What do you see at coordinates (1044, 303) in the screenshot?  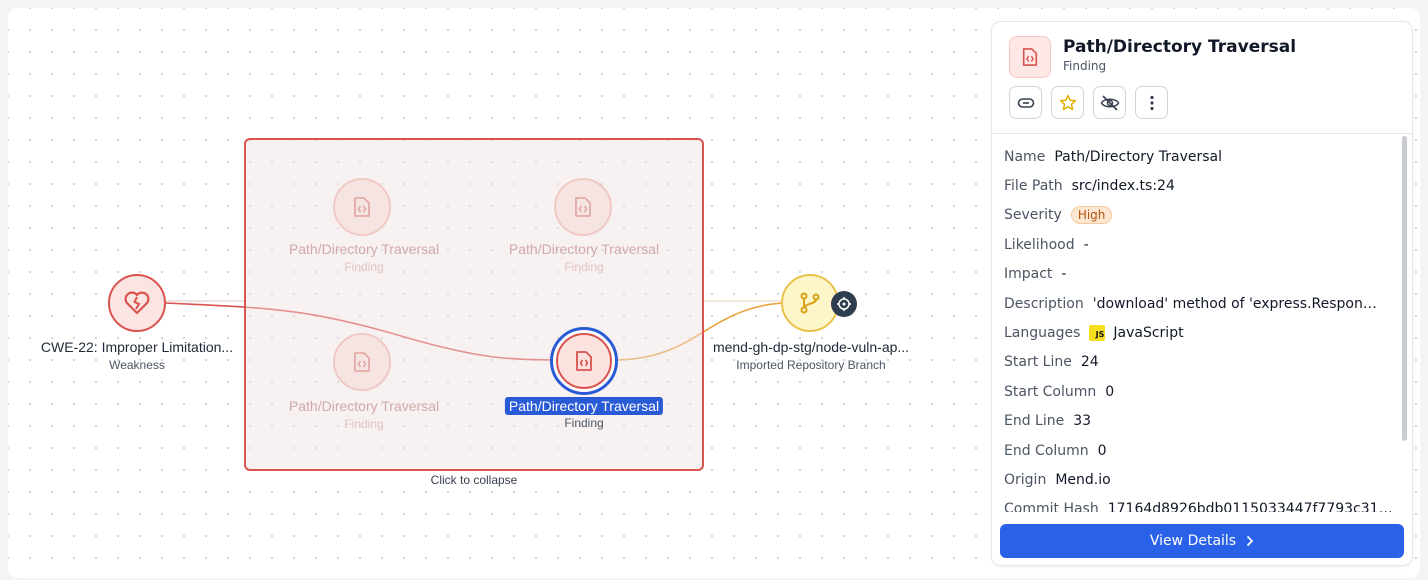 I see `property-key: Description` at bounding box center [1044, 303].